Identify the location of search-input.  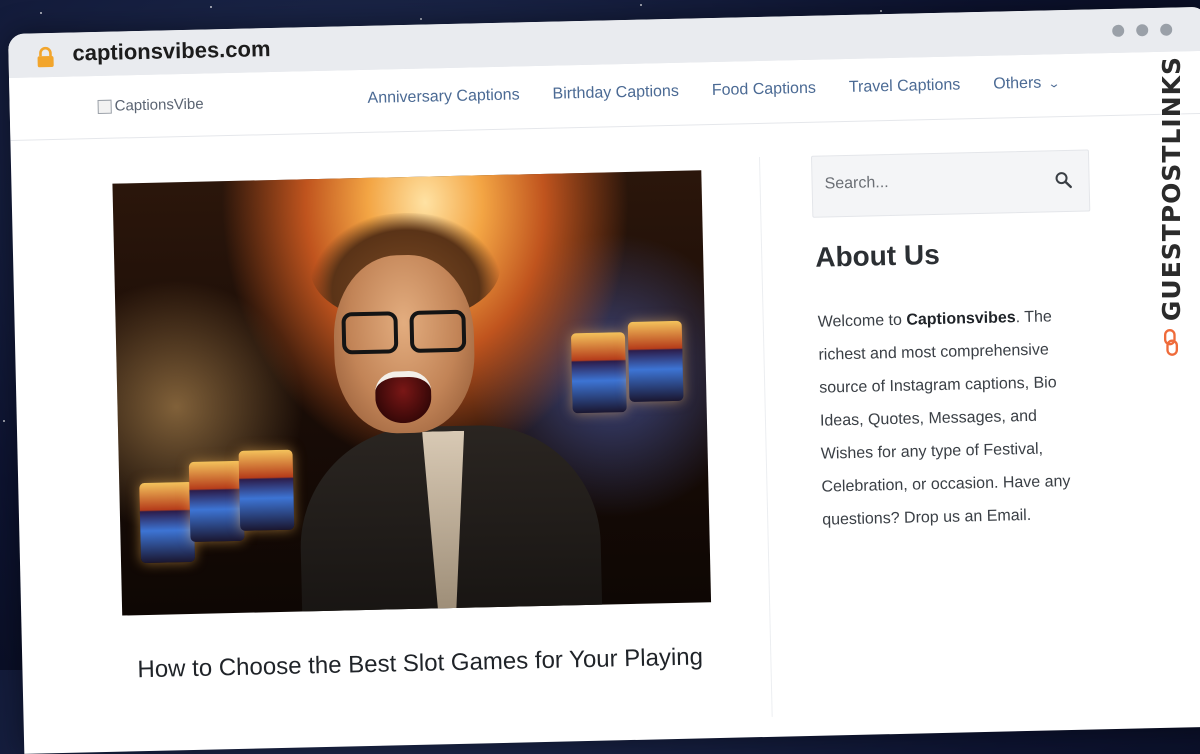
(929, 182).